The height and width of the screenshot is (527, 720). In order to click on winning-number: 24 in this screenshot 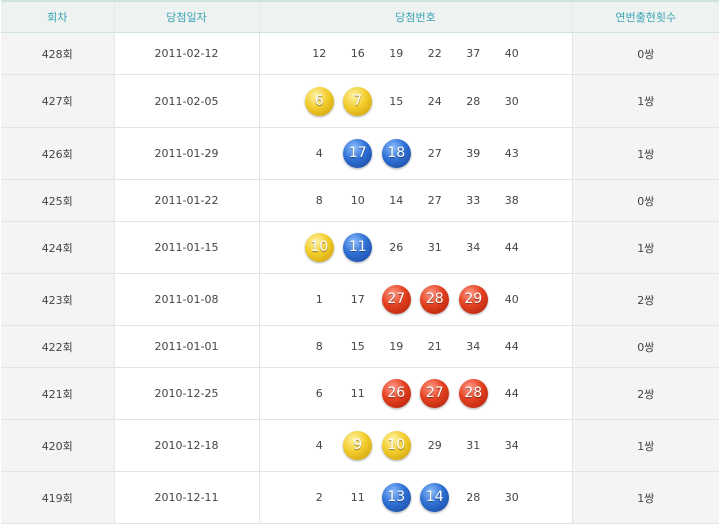, I will do `click(434, 101)`.